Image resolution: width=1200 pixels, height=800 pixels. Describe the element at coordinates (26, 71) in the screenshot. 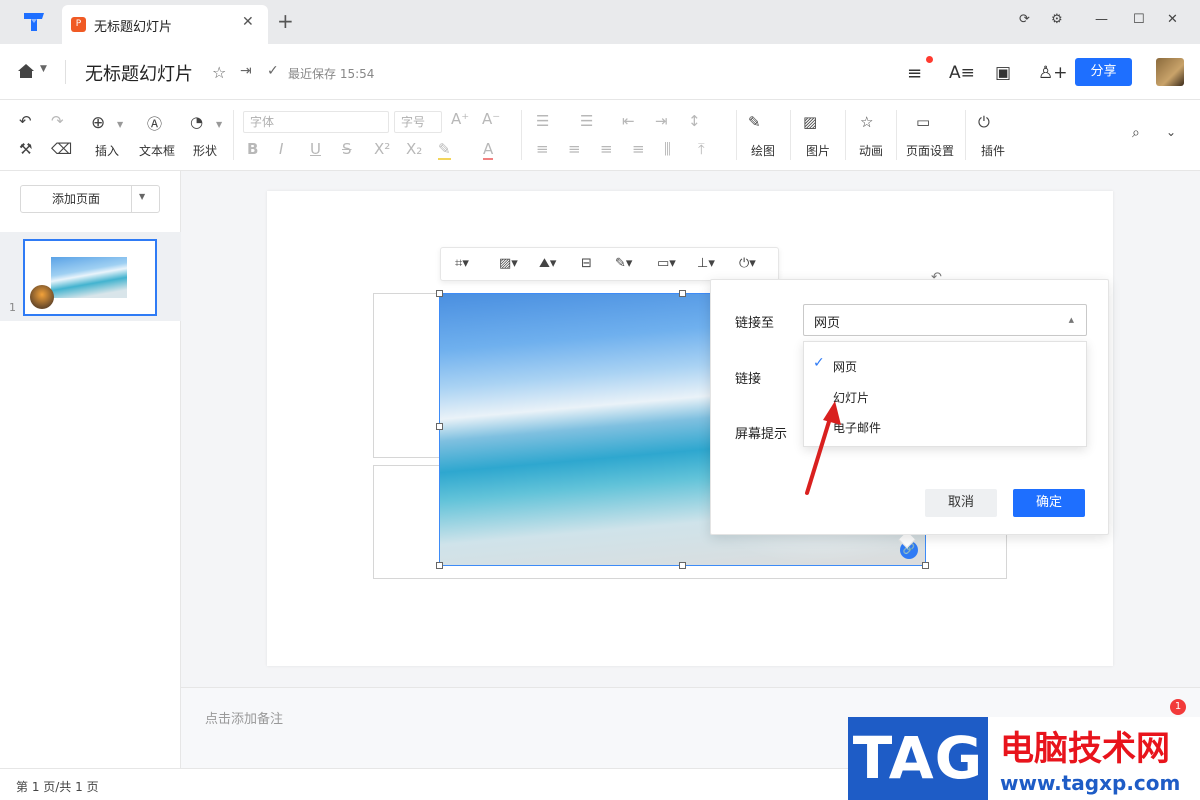

I see `home-icon` at that location.